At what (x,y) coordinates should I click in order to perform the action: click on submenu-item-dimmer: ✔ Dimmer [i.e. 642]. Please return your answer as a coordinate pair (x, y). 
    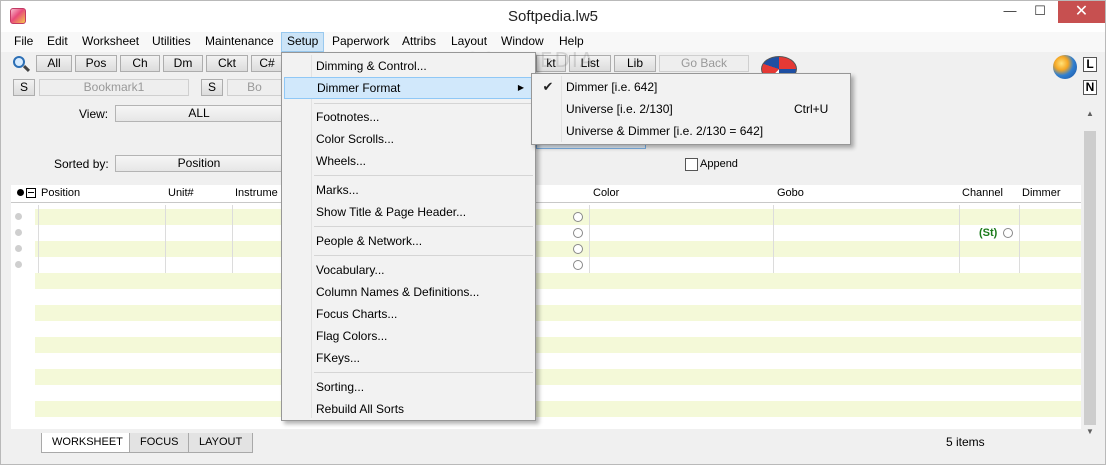
    Looking at the image, I should click on (691, 87).